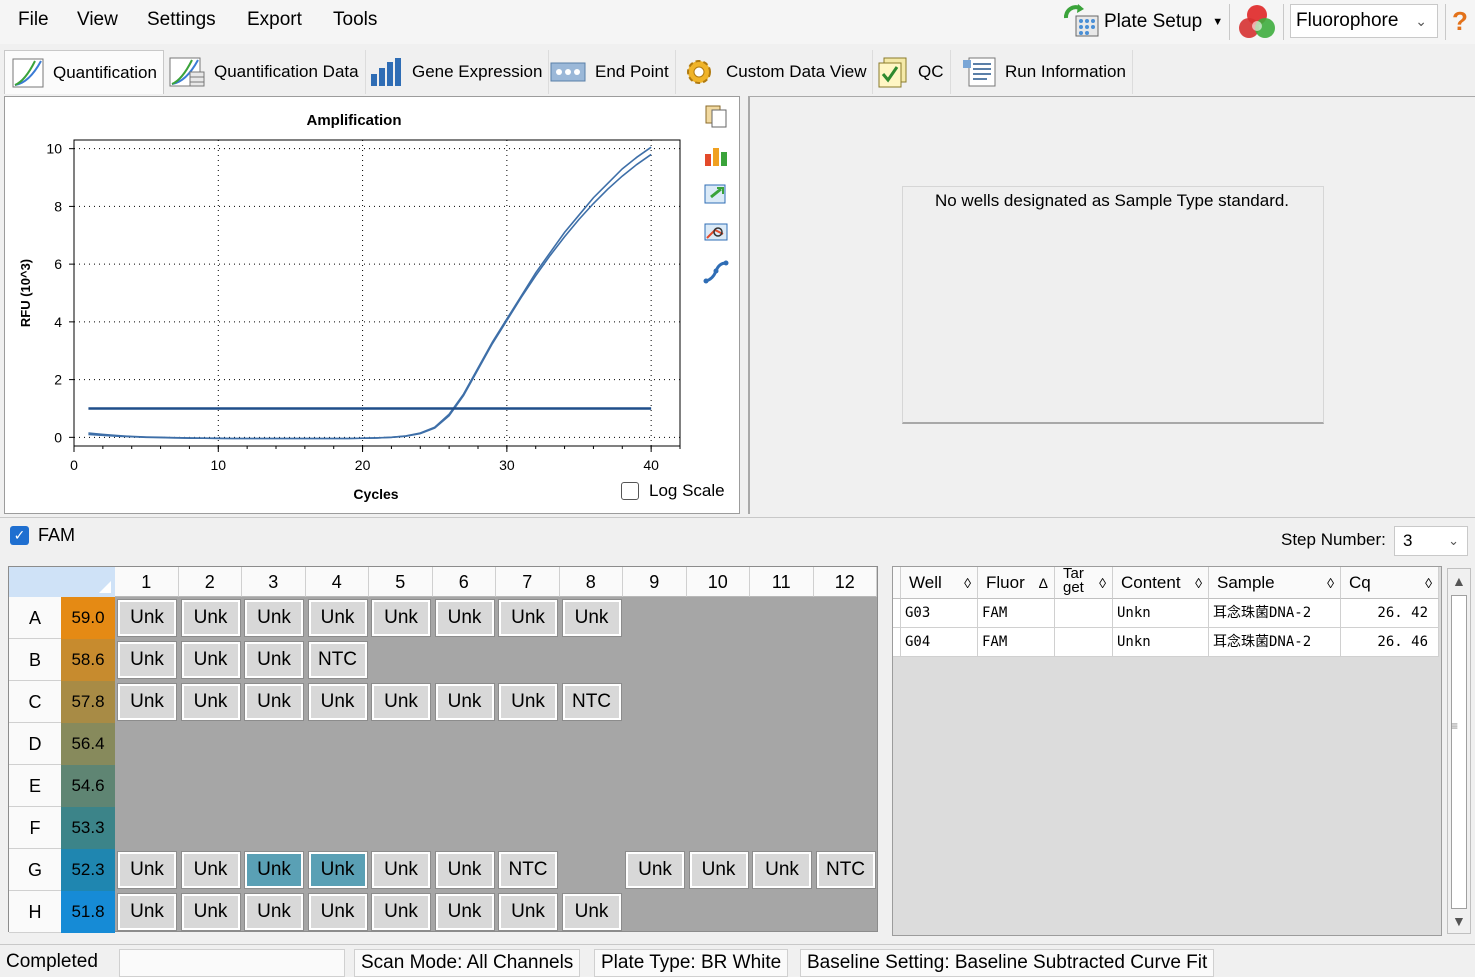 This screenshot has height=977, width=1475. Describe the element at coordinates (528, 582) in the screenshot. I see `plate-column-header: 7` at that location.